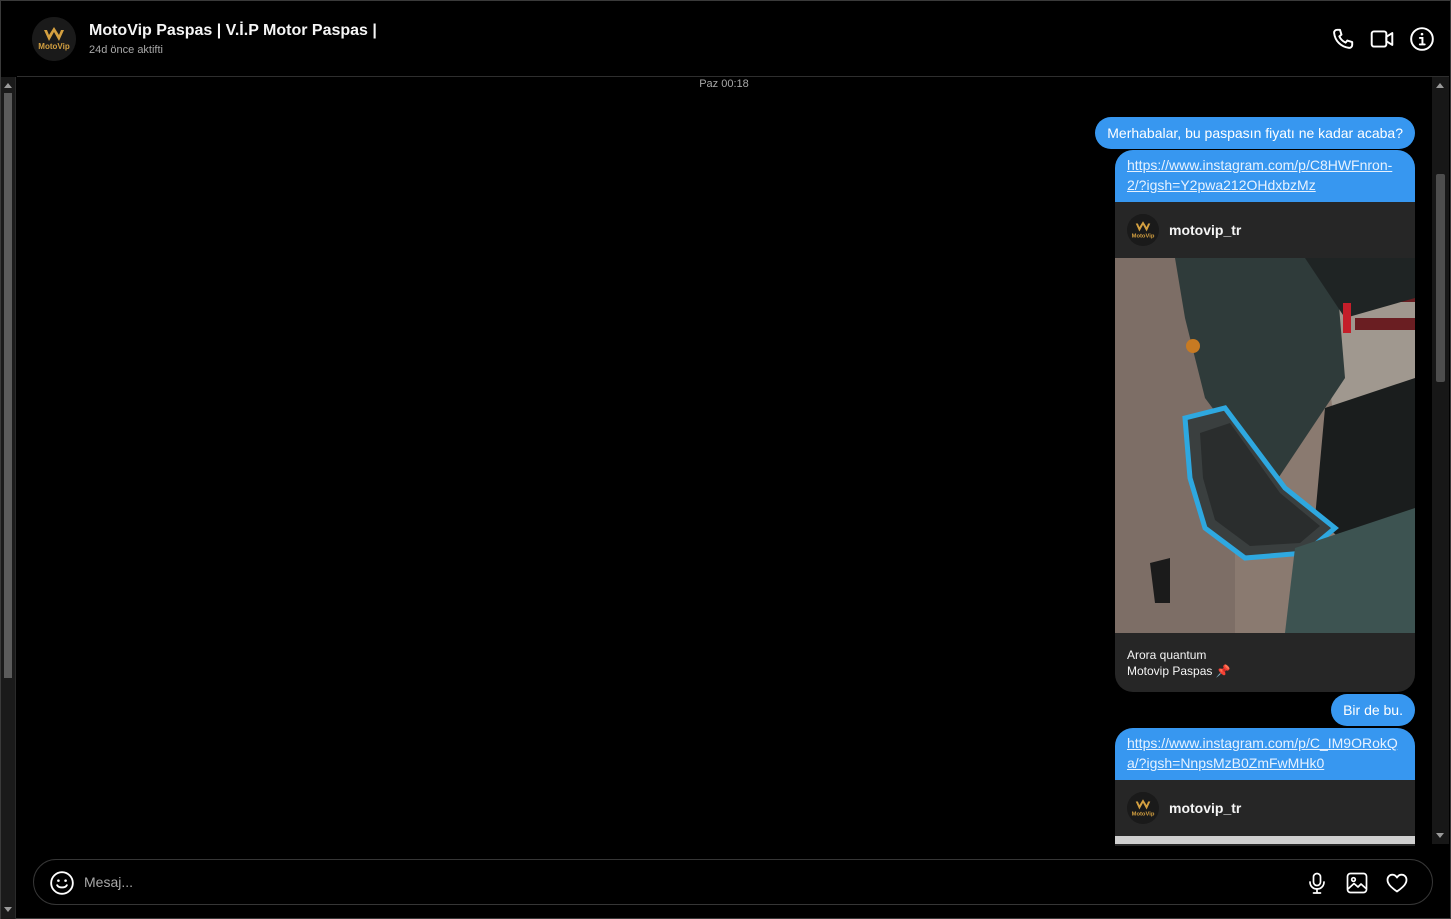  I want to click on image-icon, so click(1357, 883).